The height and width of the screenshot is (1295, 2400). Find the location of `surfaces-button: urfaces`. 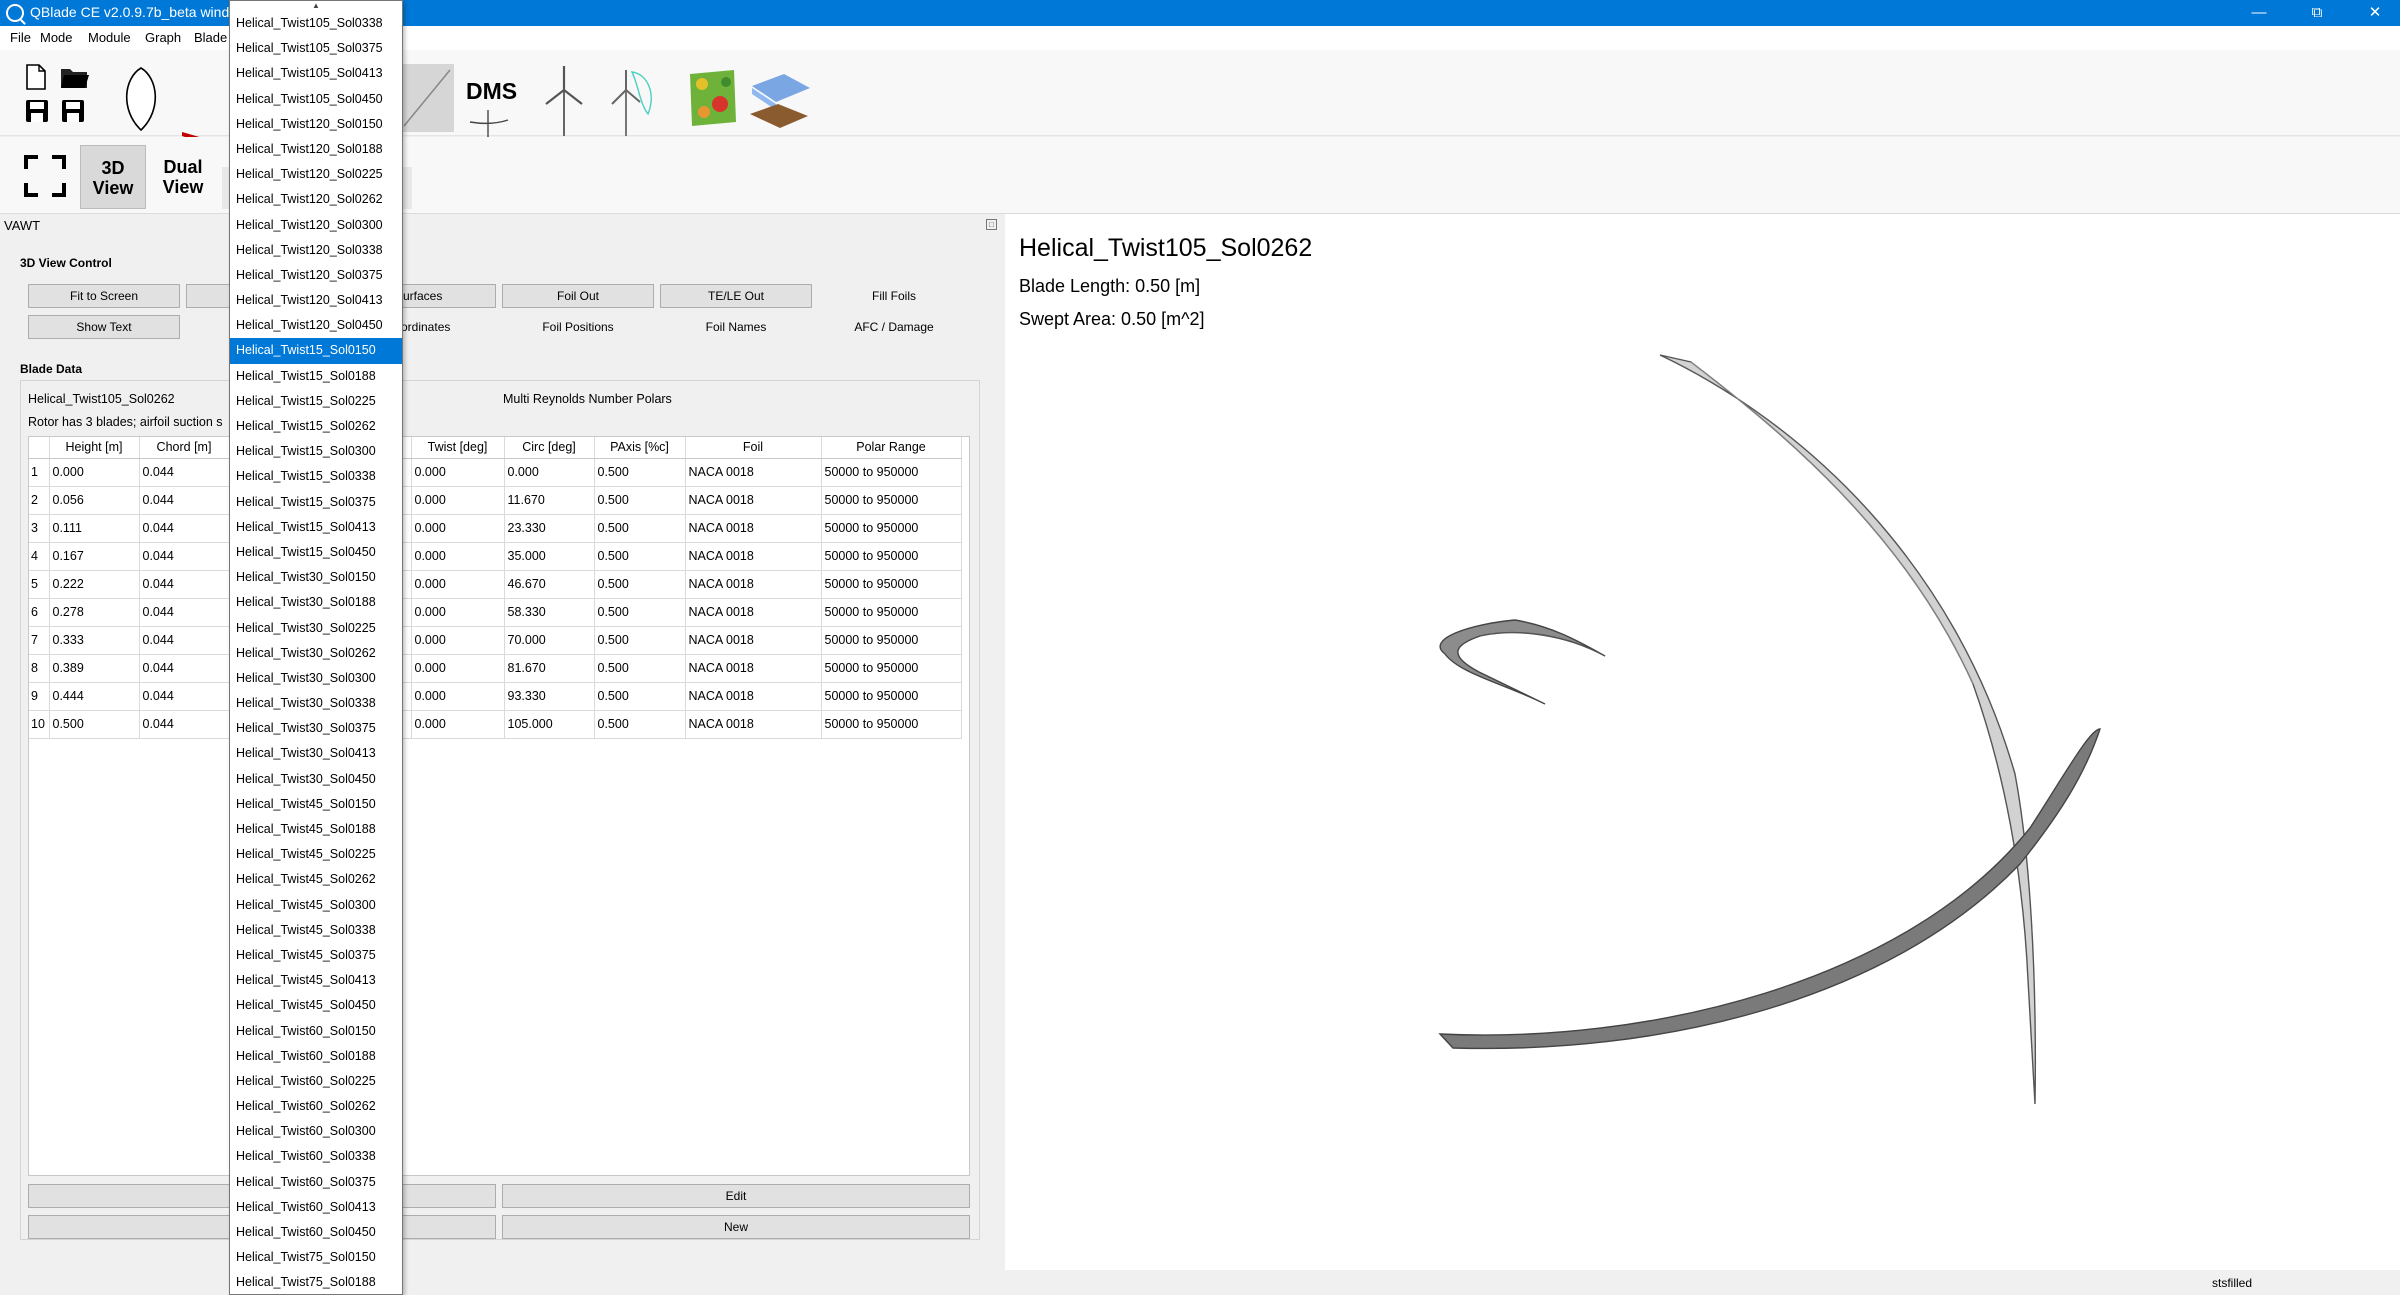

surfaces-button: urfaces is located at coordinates (443, 296).